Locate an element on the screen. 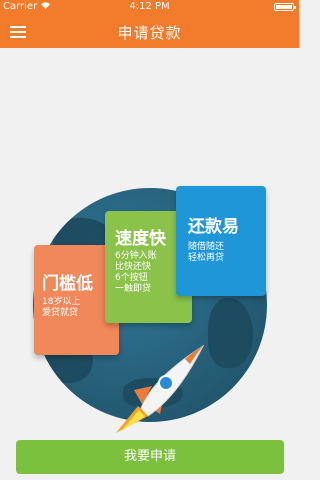 The width and height of the screenshot is (320, 480). rocket-icon is located at coordinates (160, 388).